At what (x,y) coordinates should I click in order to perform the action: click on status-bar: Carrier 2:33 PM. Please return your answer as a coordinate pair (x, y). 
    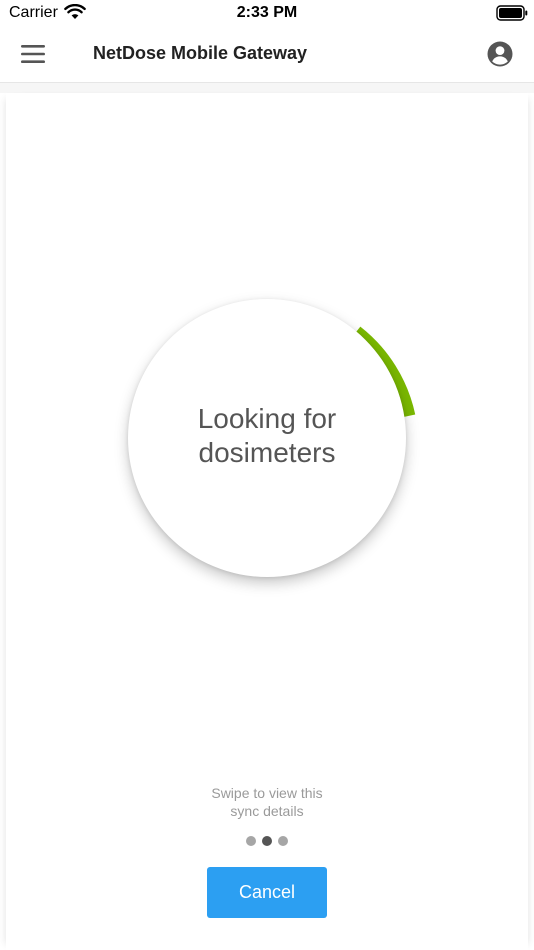
    Looking at the image, I should click on (267, 14).